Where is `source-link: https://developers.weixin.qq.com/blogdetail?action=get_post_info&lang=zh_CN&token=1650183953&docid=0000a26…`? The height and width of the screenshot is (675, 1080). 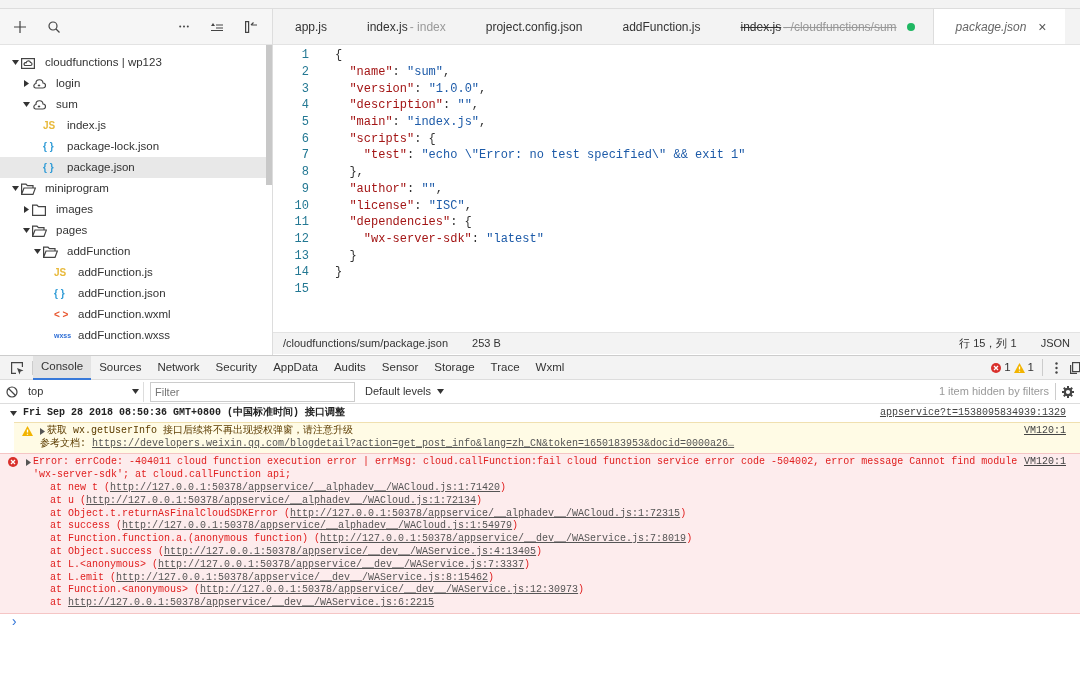 source-link: https://developers.weixin.qq.com/blogdetail?action=get_post_info&lang=zh_CN&token=1650183953&docid=0000a26… is located at coordinates (413, 443).